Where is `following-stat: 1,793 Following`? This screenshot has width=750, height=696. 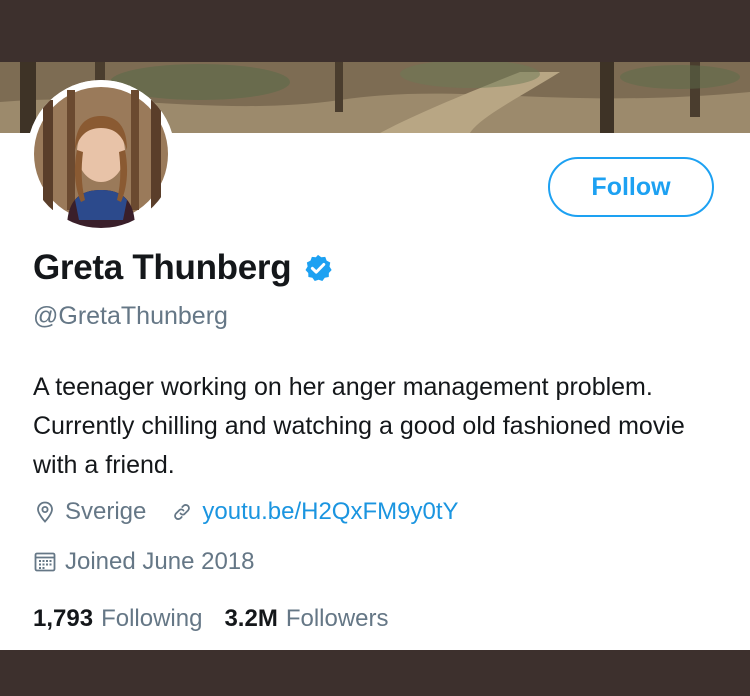 following-stat: 1,793 Following is located at coordinates (117, 619).